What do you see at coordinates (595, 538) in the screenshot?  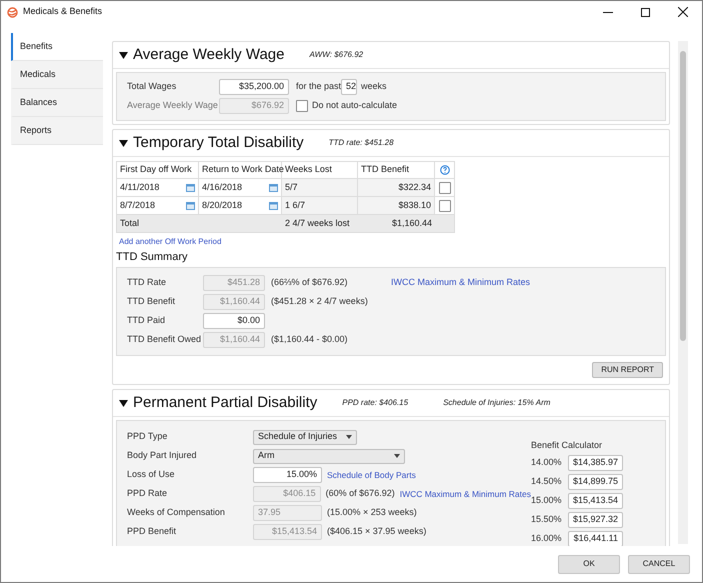 I see `benefit-field: $16,441.11` at bounding box center [595, 538].